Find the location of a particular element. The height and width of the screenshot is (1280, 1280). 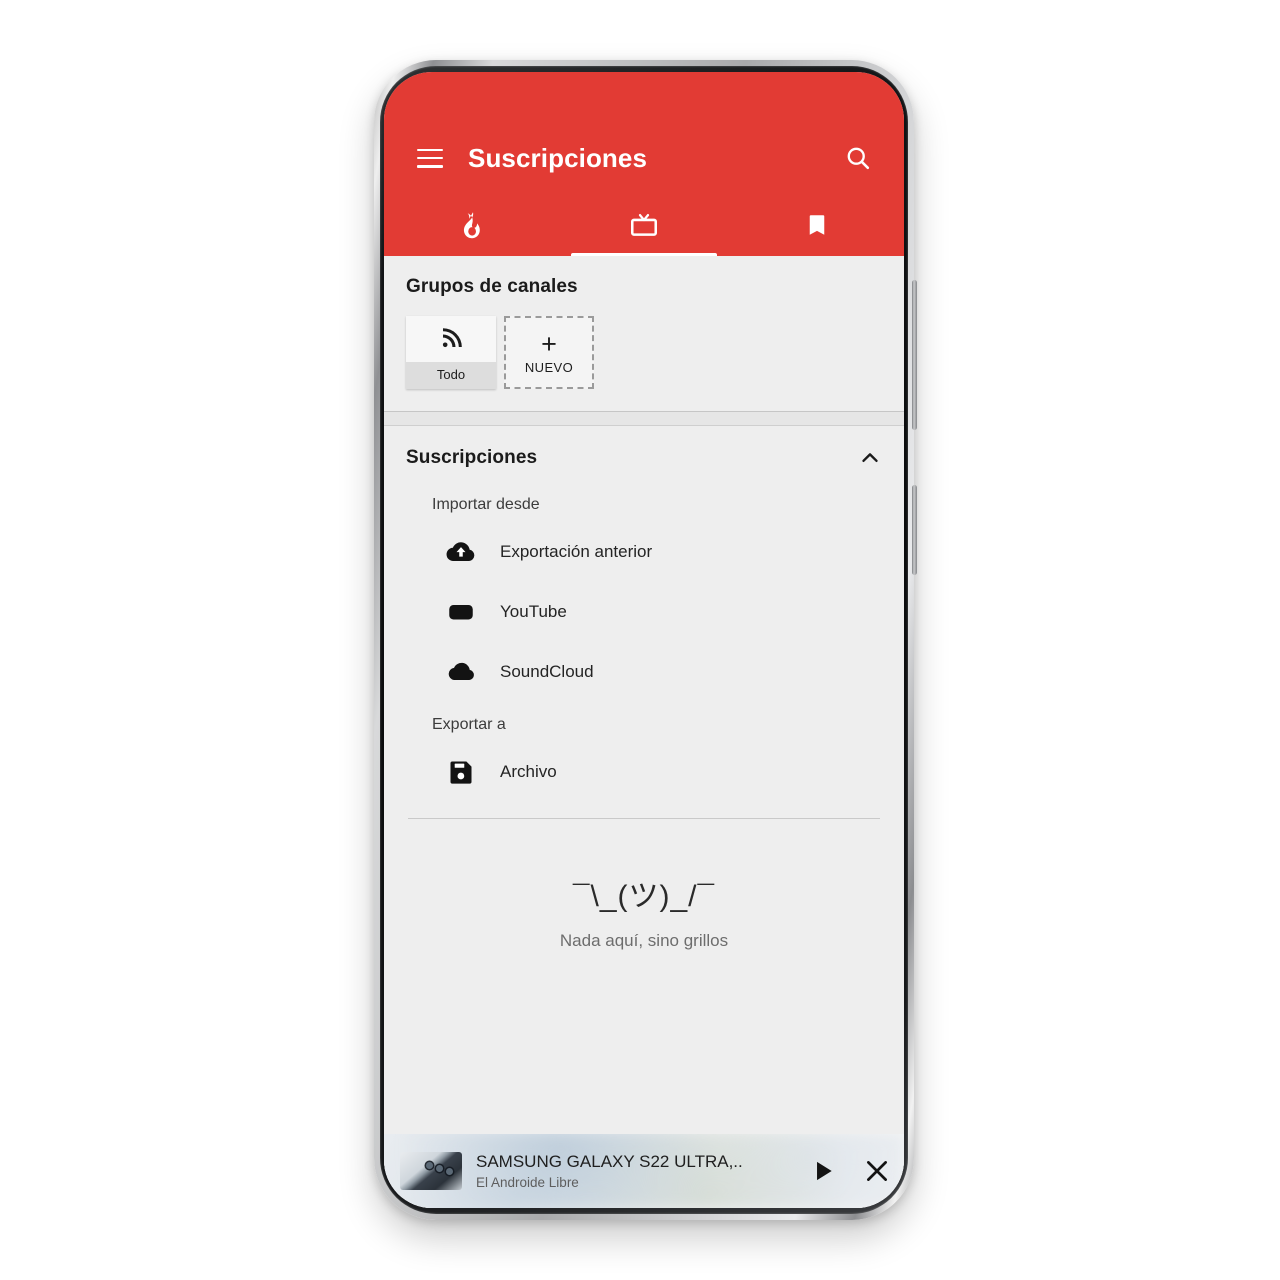

soundcloud-cloud-icon is located at coordinates (461, 671).